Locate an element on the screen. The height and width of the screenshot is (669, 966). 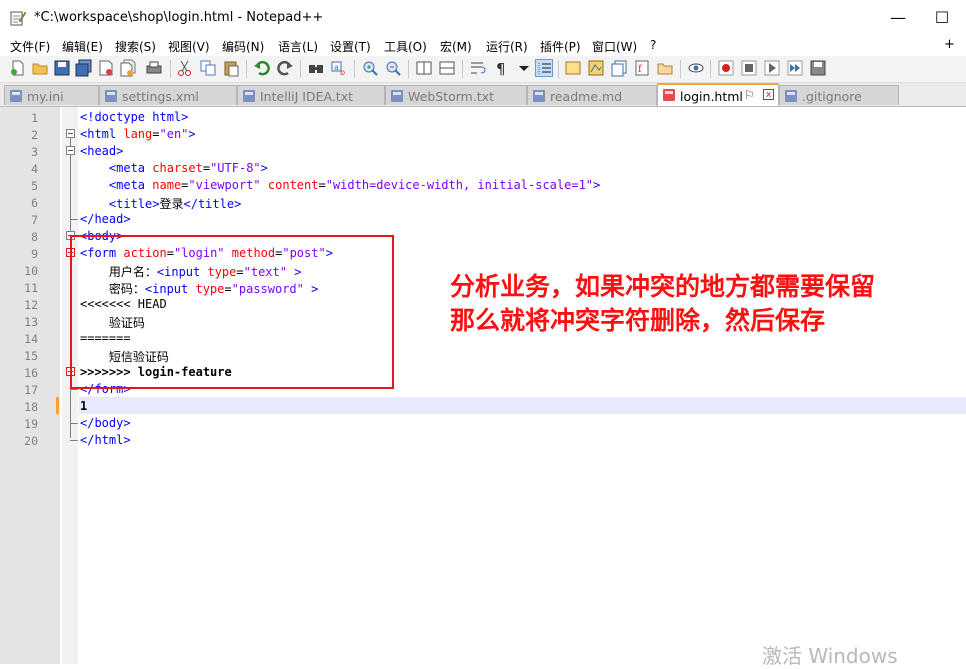
stop-macro-icon is located at coordinates (749, 68).